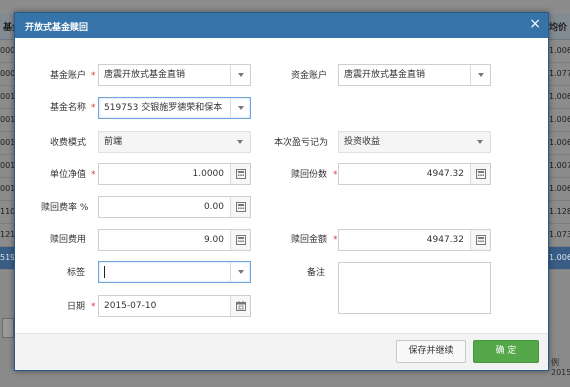 The height and width of the screenshot is (387, 570). Describe the element at coordinates (174, 207) in the screenshot. I see `redeem-rate-input: 0.00` at that location.